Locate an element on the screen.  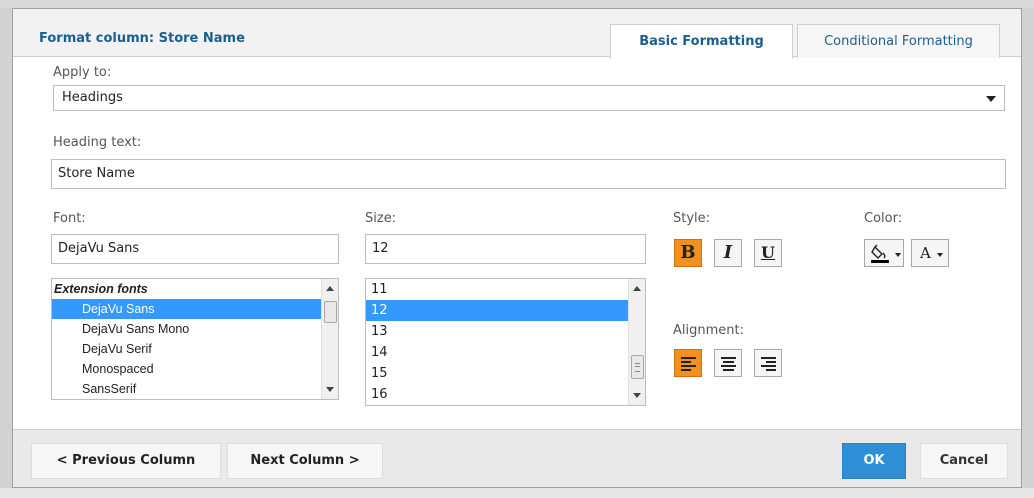
size-listbox: 11 12 13 14 15 16 is located at coordinates (505, 342).